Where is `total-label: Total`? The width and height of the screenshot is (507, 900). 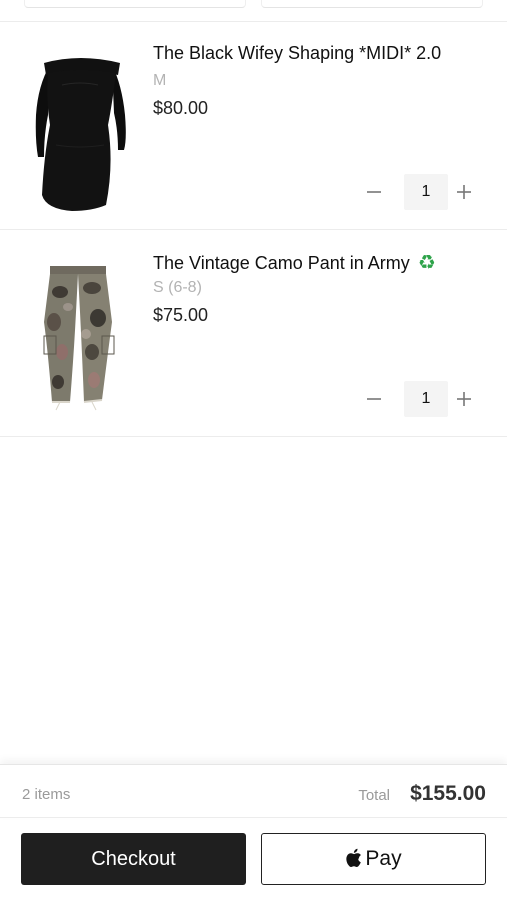 total-label: Total is located at coordinates (374, 795).